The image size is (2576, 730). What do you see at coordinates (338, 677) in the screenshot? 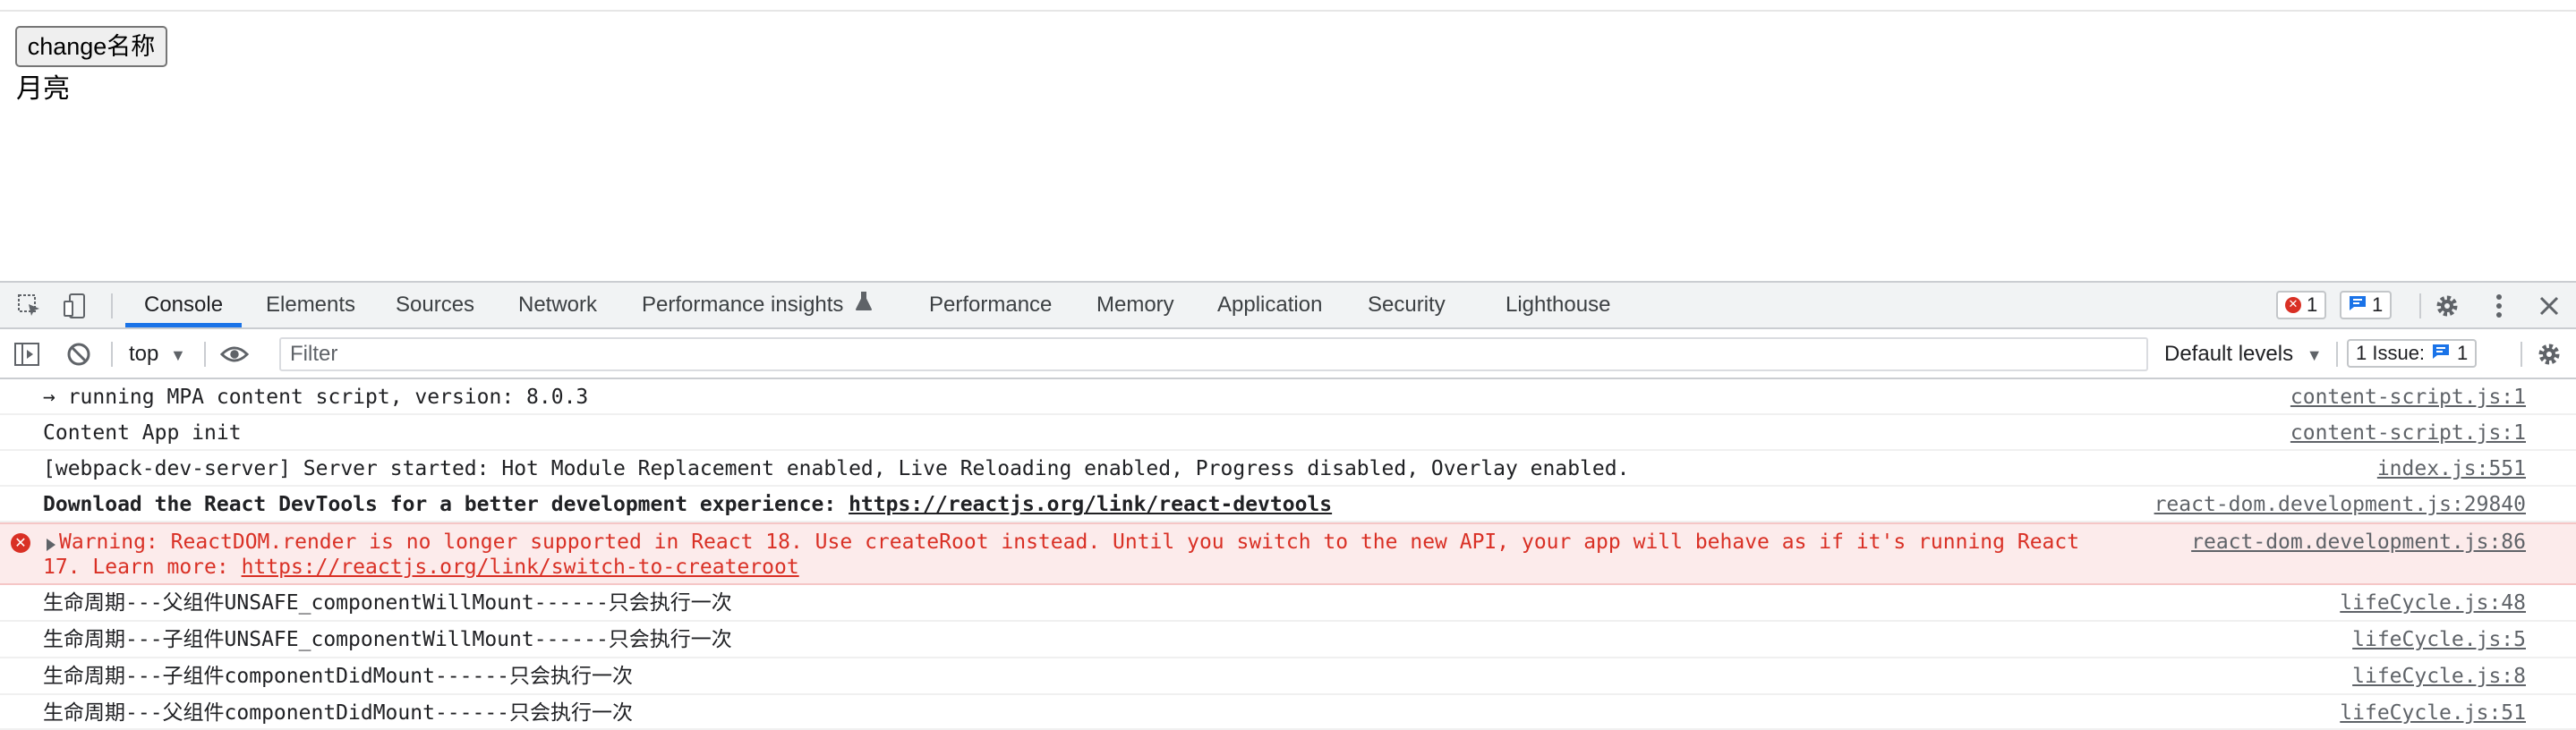
I see `console-message-text: 生命周期---子组件componentDidMount------只会执行一次` at bounding box center [338, 677].